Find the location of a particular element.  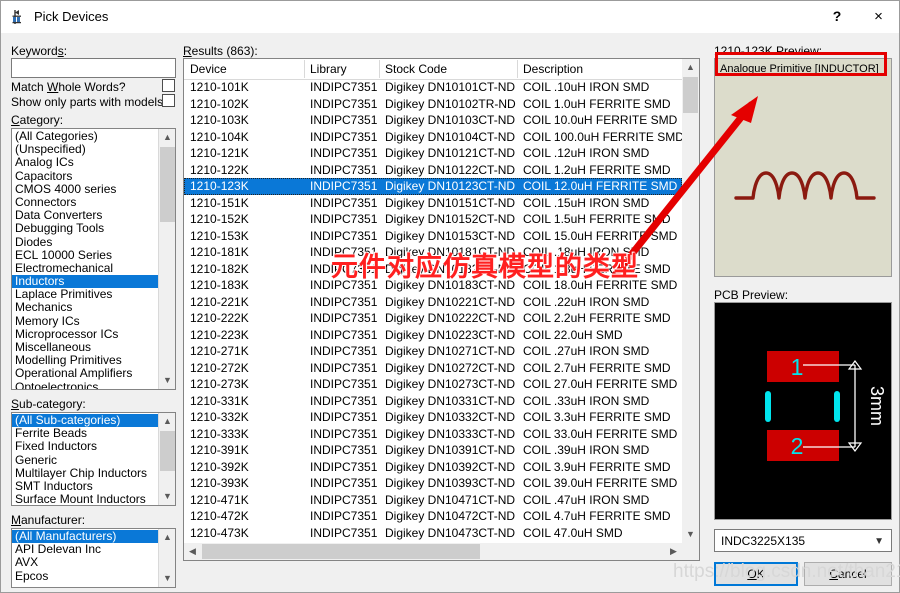

show-only-models-label: Show only parts with models? is located at coordinates (90, 102).